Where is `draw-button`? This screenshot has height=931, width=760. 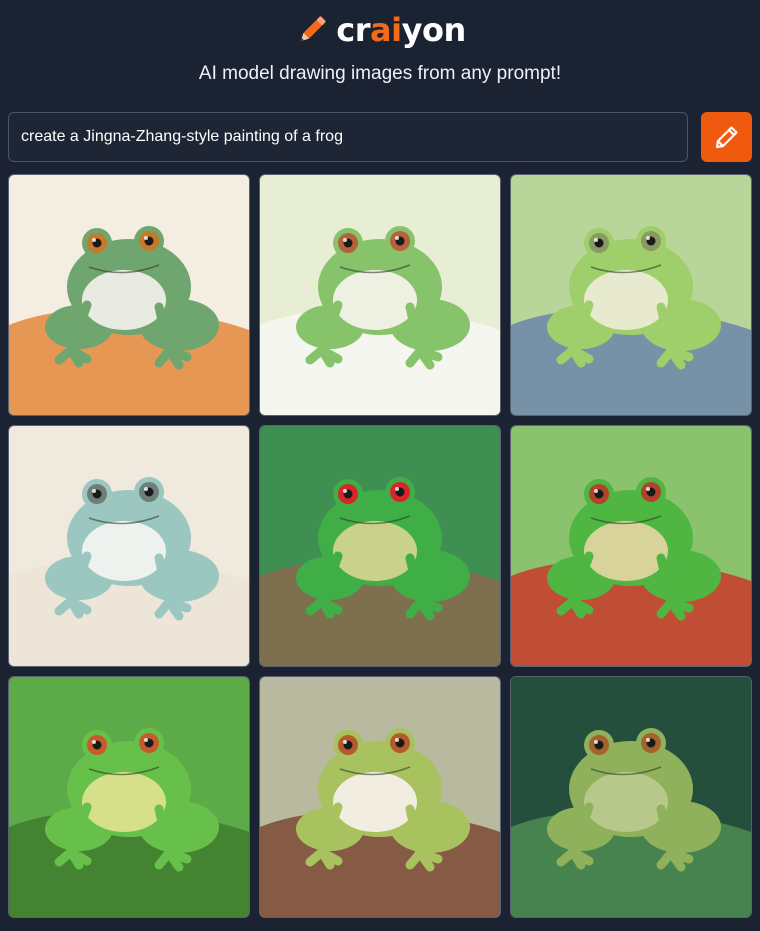 draw-button is located at coordinates (726, 137).